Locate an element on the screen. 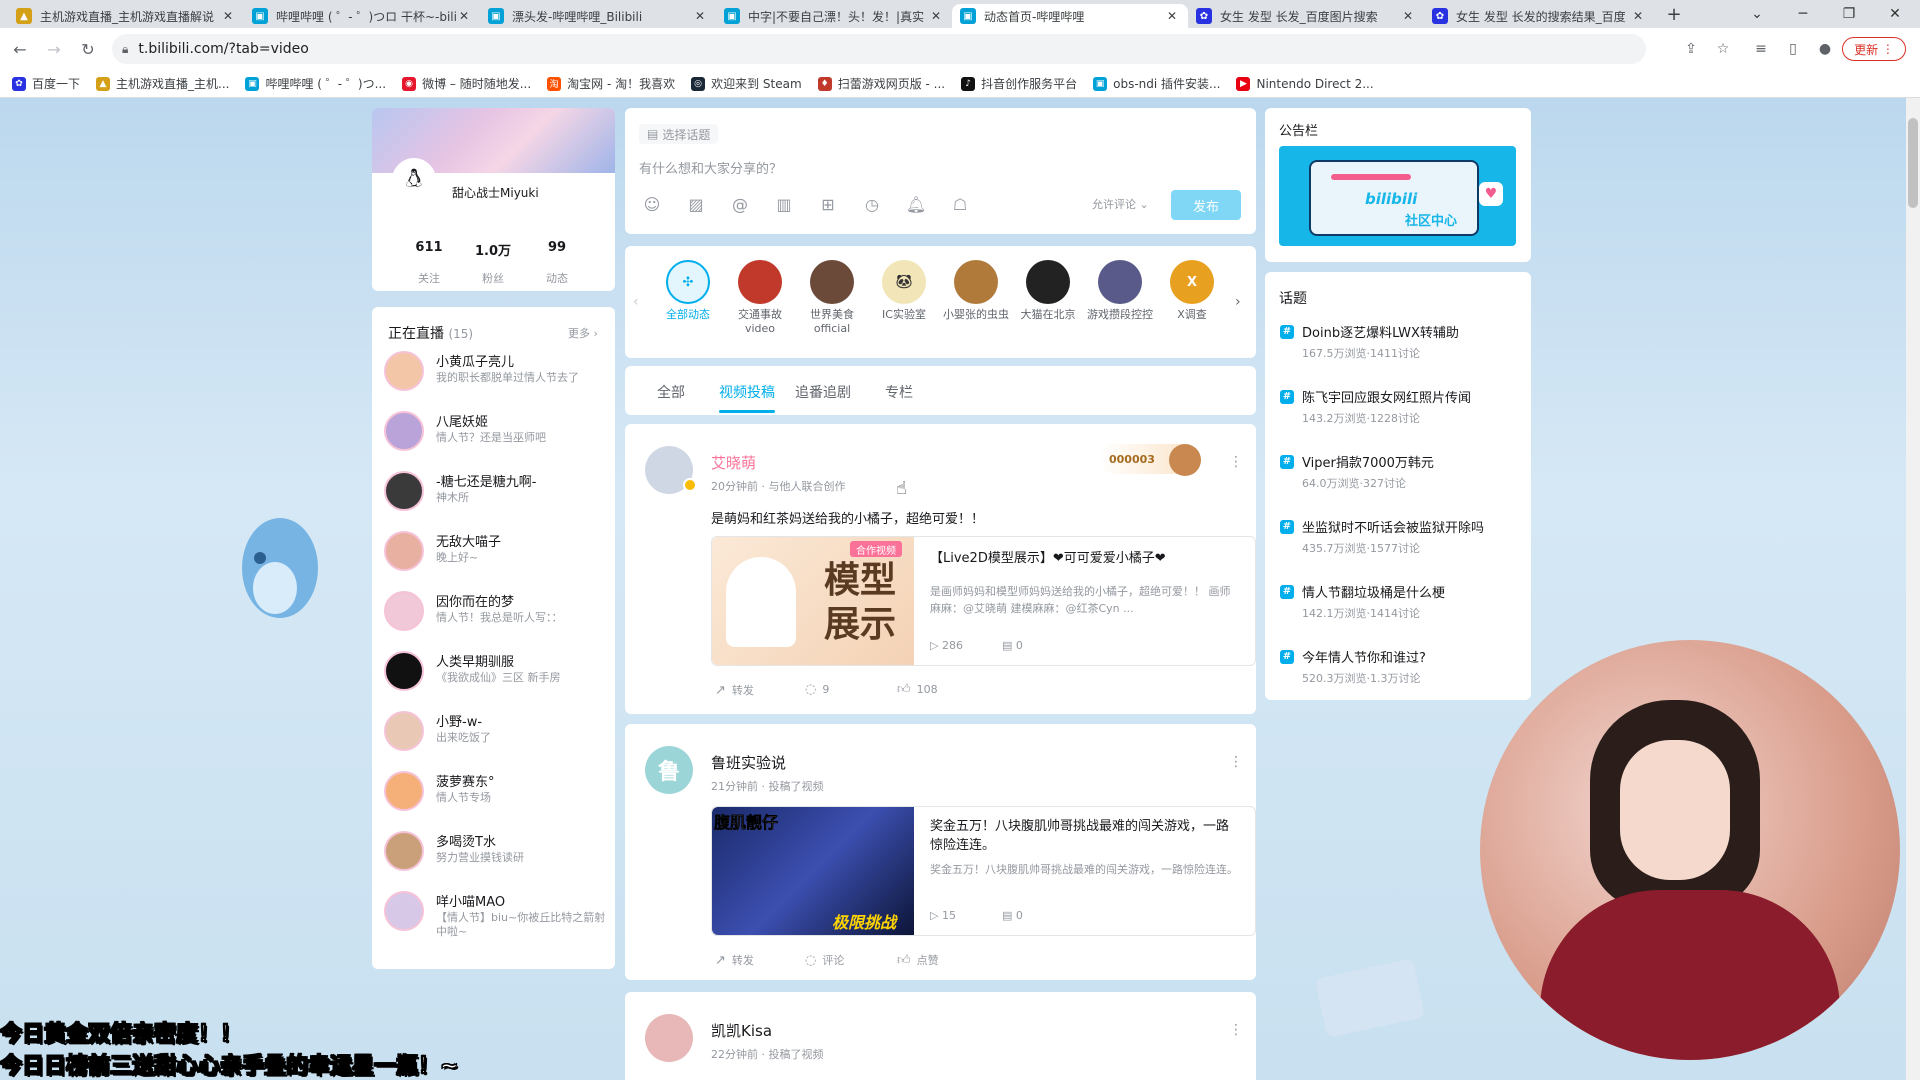  media-icon: ≡ is located at coordinates (1761, 49).